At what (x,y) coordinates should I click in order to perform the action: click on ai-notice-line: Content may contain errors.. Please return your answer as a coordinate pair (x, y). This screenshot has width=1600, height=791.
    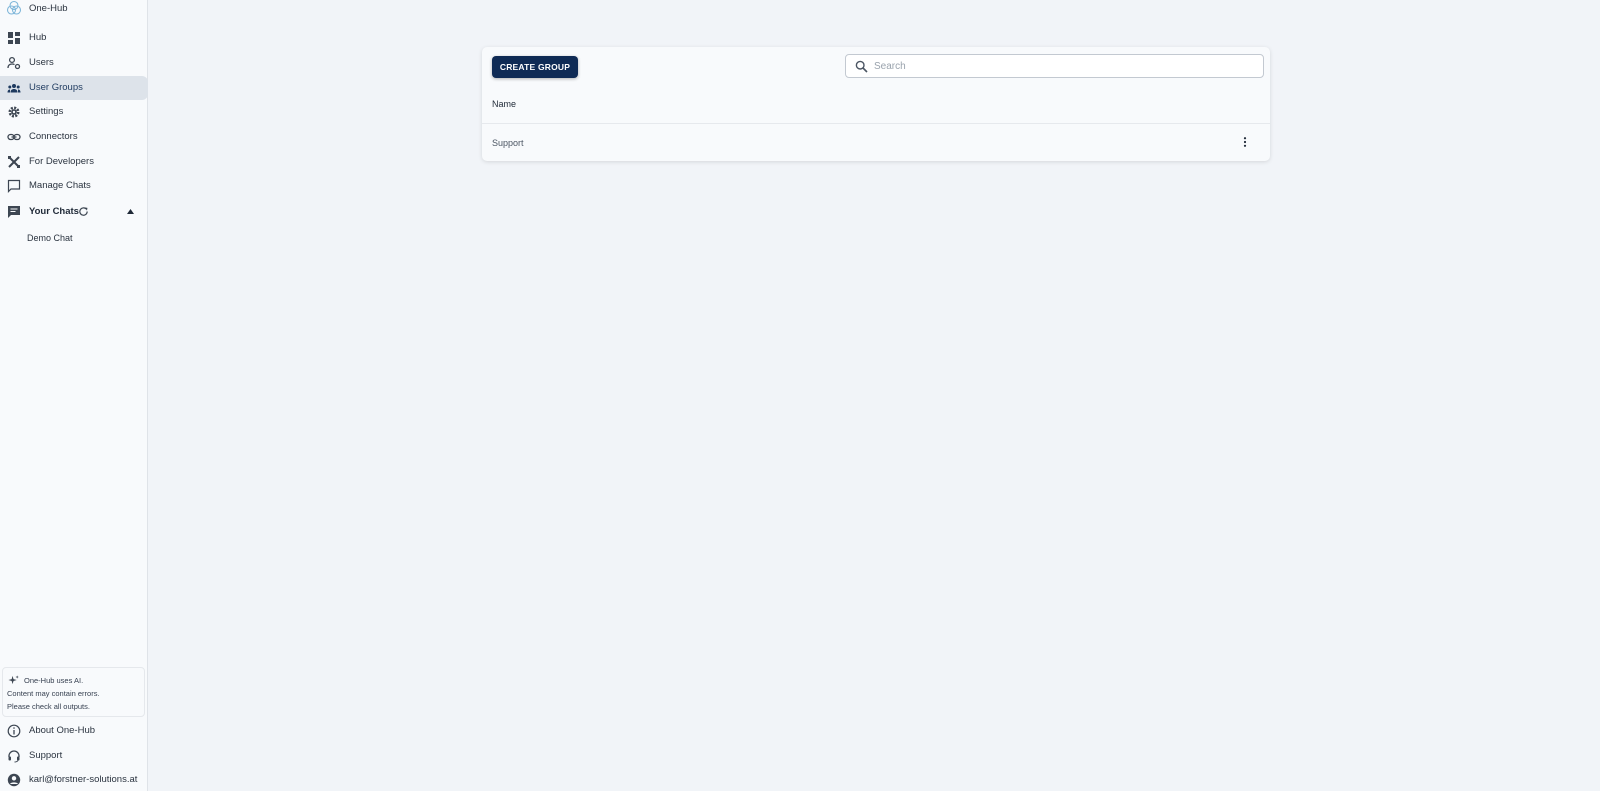
    Looking at the image, I should click on (53, 693).